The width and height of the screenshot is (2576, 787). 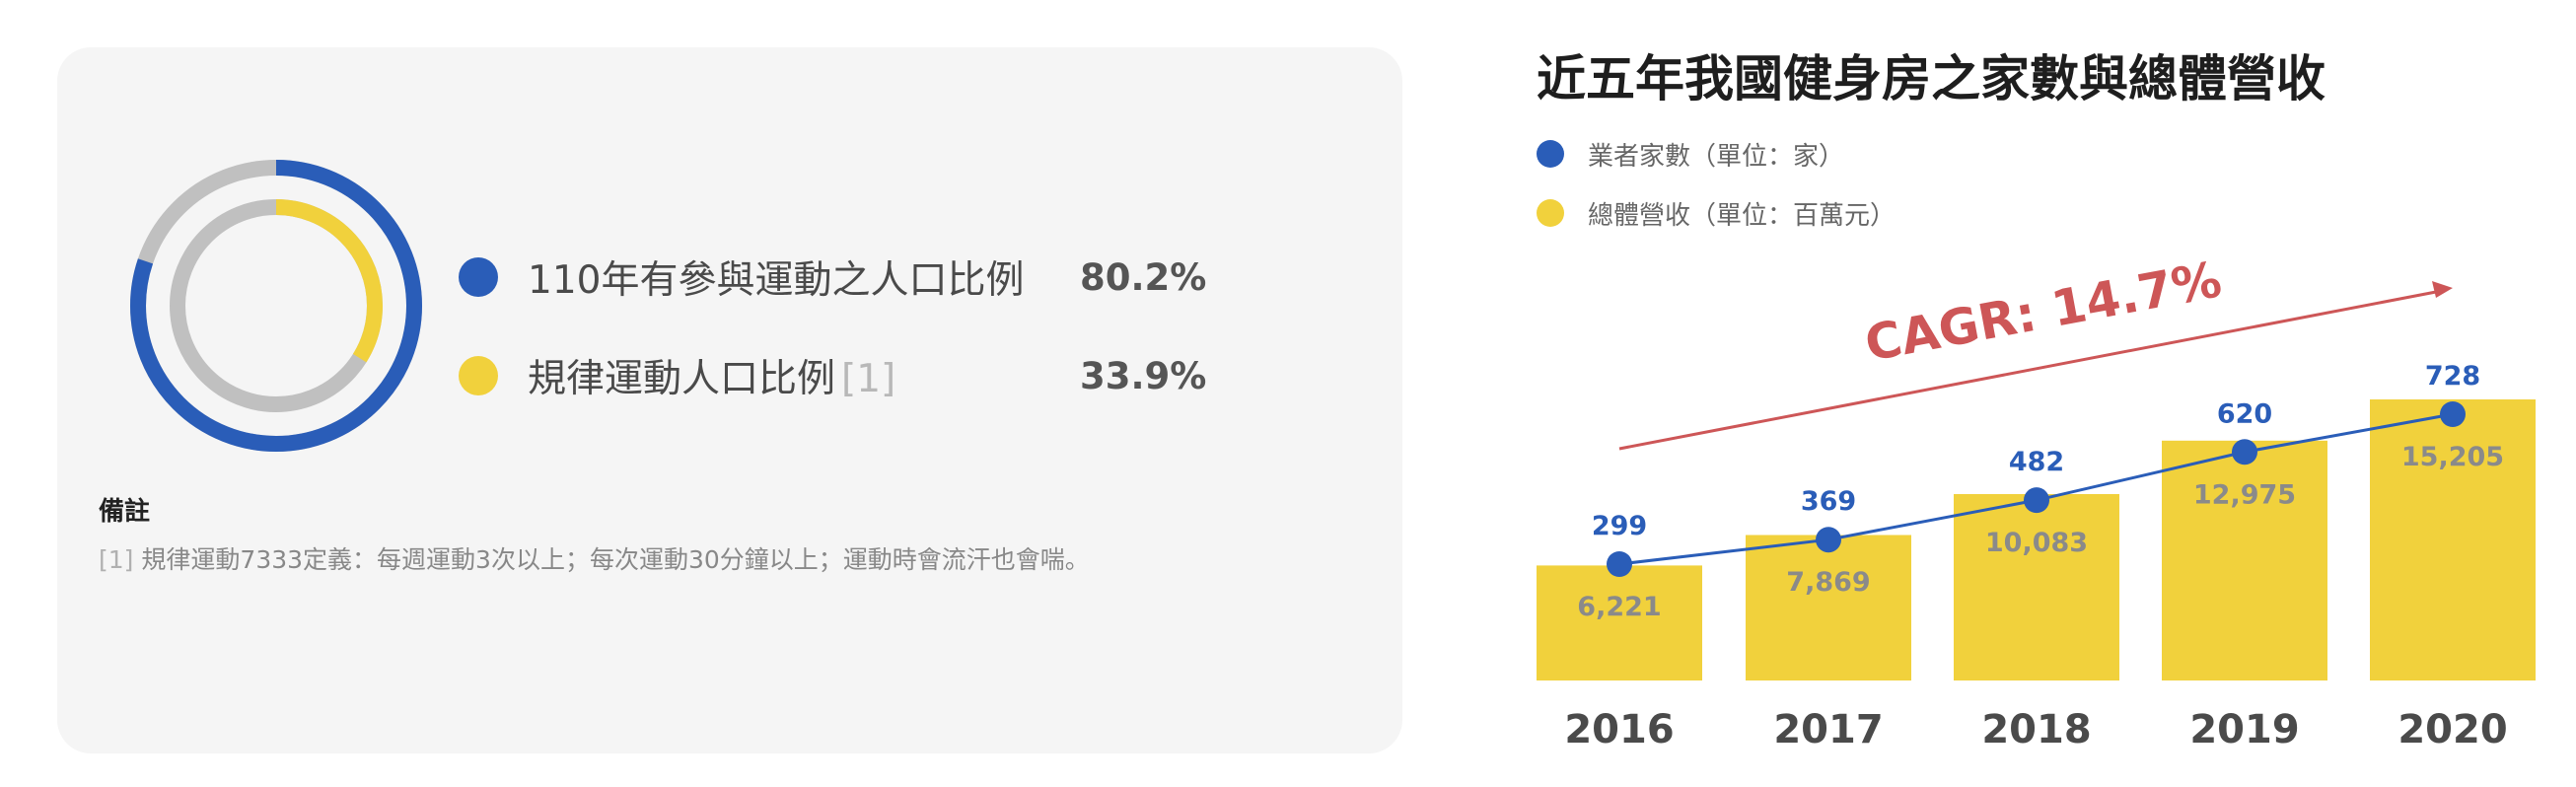 What do you see at coordinates (2442, 289) in the screenshot?
I see `cagr-arrow-head-icon` at bounding box center [2442, 289].